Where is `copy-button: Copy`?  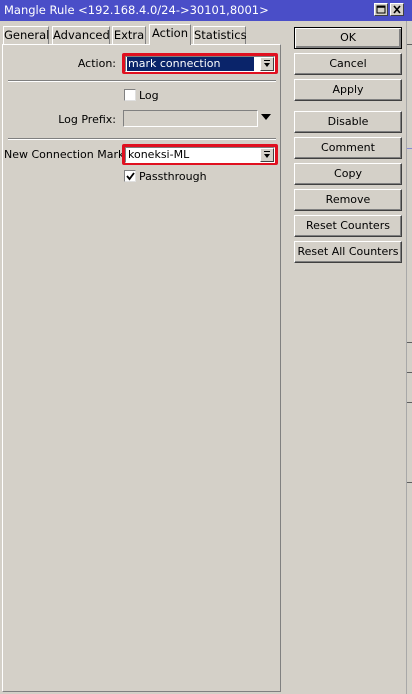
copy-button: Copy is located at coordinates (348, 174).